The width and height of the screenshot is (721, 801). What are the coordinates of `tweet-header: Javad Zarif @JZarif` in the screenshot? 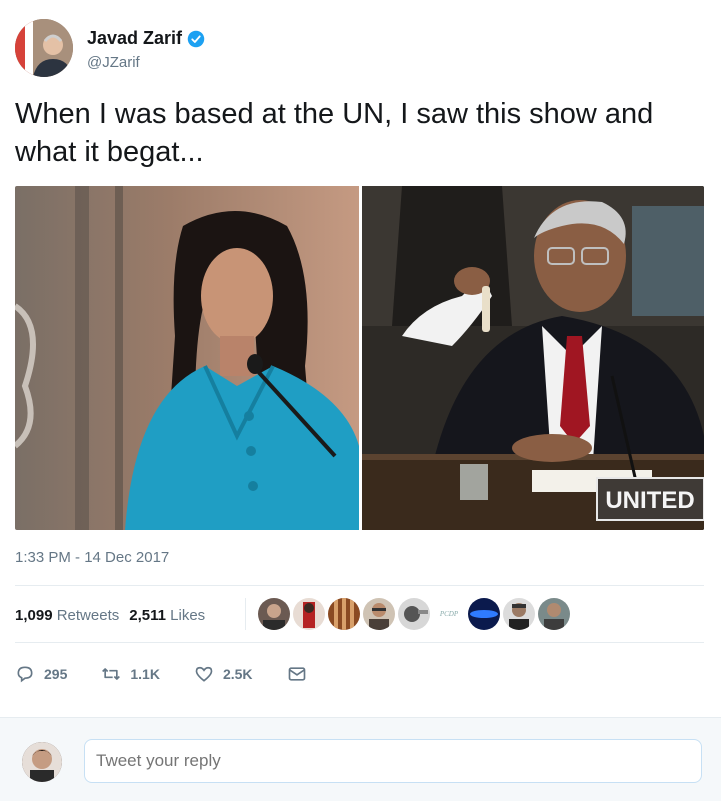 It's located at (355, 49).